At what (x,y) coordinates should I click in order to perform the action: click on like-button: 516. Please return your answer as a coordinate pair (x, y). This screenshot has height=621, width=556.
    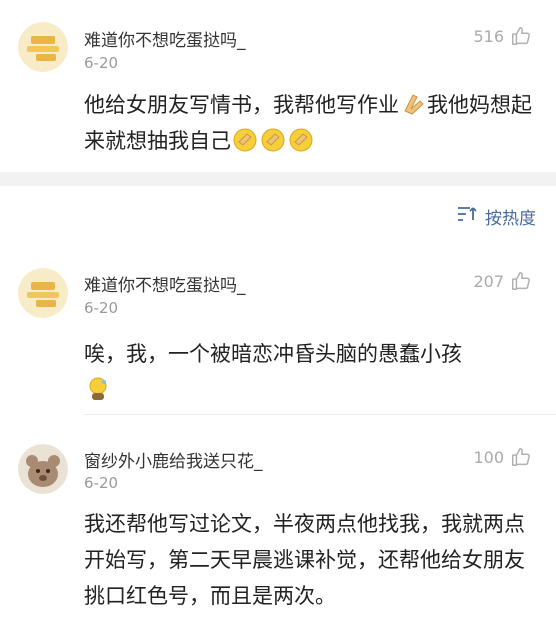
    Looking at the image, I should click on (502, 36).